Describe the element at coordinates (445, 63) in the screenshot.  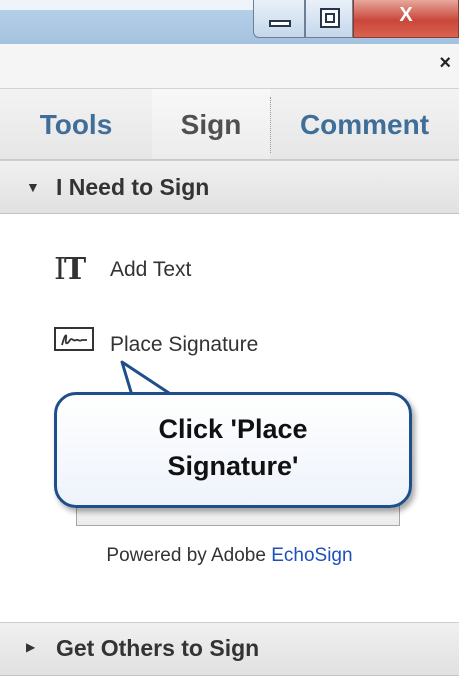
I see `pane-close-icon: ×` at that location.